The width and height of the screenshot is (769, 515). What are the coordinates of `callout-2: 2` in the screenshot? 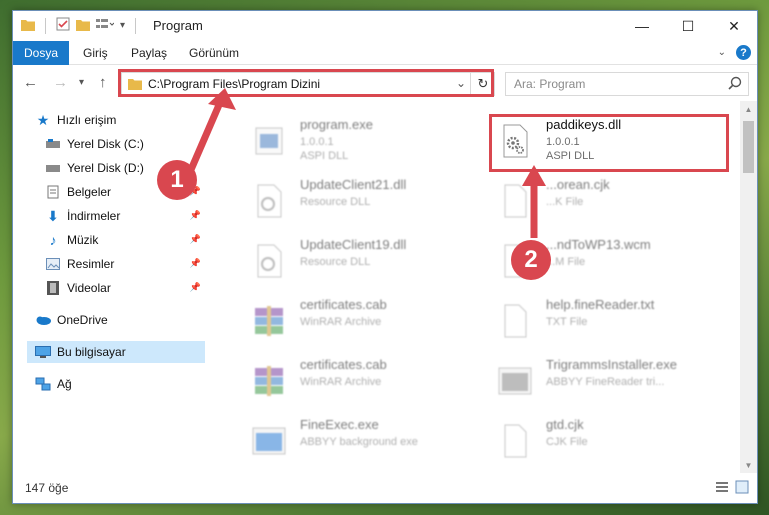 It's located at (531, 260).